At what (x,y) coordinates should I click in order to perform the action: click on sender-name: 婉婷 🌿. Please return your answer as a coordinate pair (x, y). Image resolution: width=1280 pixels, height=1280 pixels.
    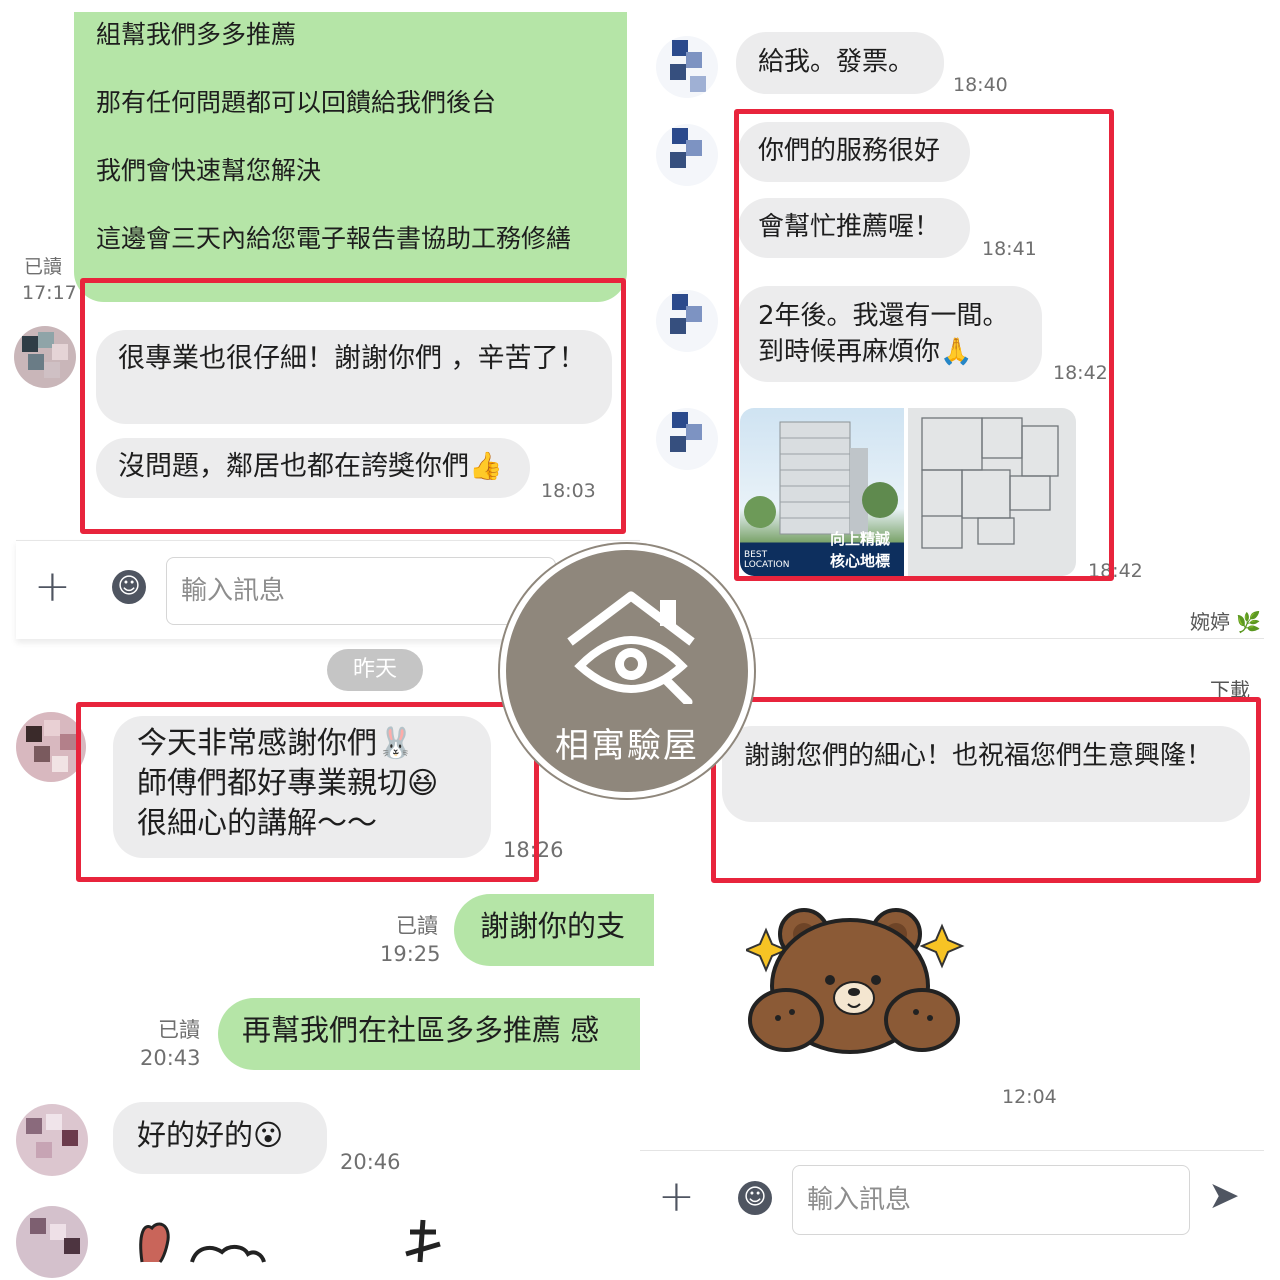
    Looking at the image, I should click on (1225, 620).